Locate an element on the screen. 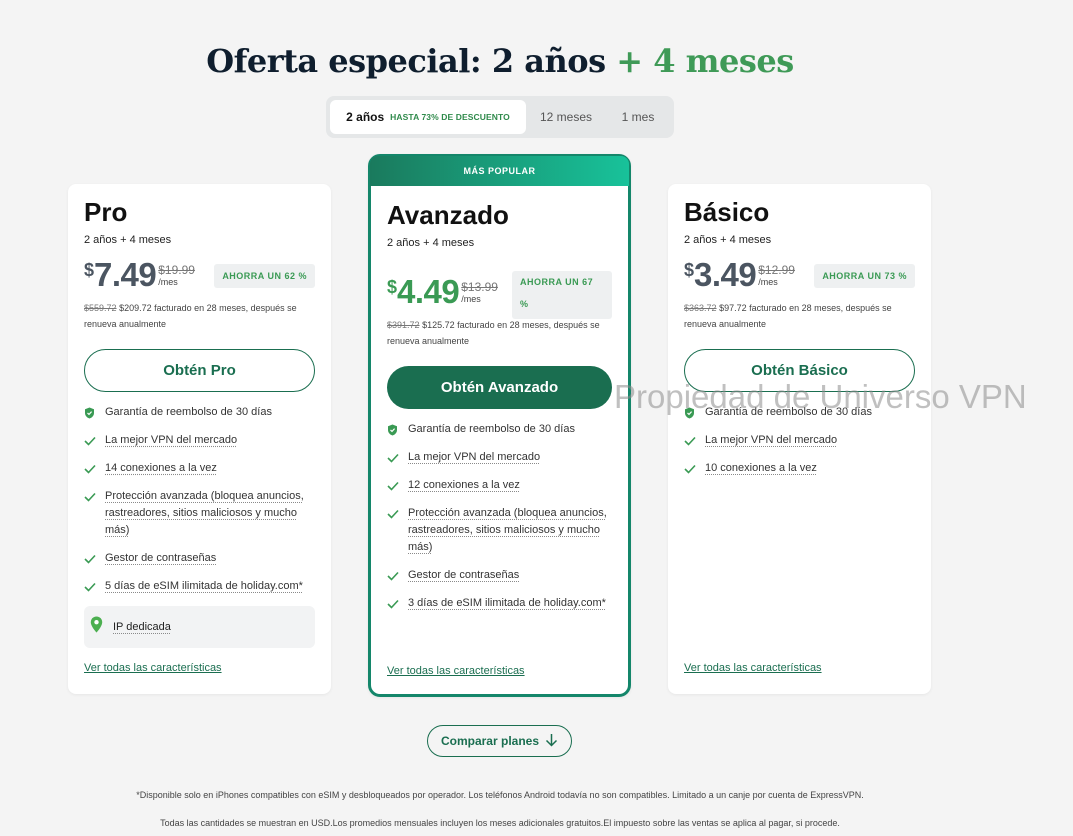 The width and height of the screenshot is (1073, 836). savings-badge: AHORRA UN 62 % is located at coordinates (264, 276).